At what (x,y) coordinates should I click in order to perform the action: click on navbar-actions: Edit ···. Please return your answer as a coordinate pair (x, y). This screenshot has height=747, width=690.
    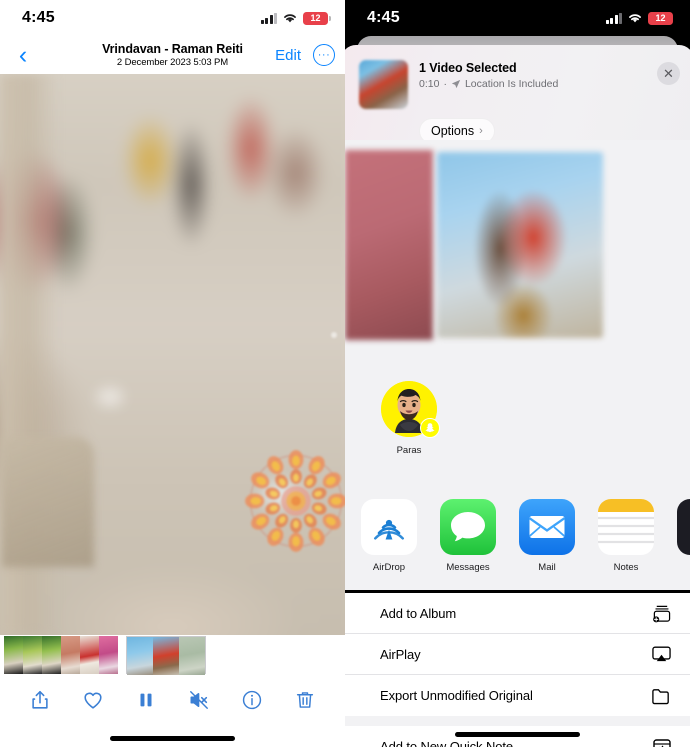
    Looking at the image, I should click on (305, 55).